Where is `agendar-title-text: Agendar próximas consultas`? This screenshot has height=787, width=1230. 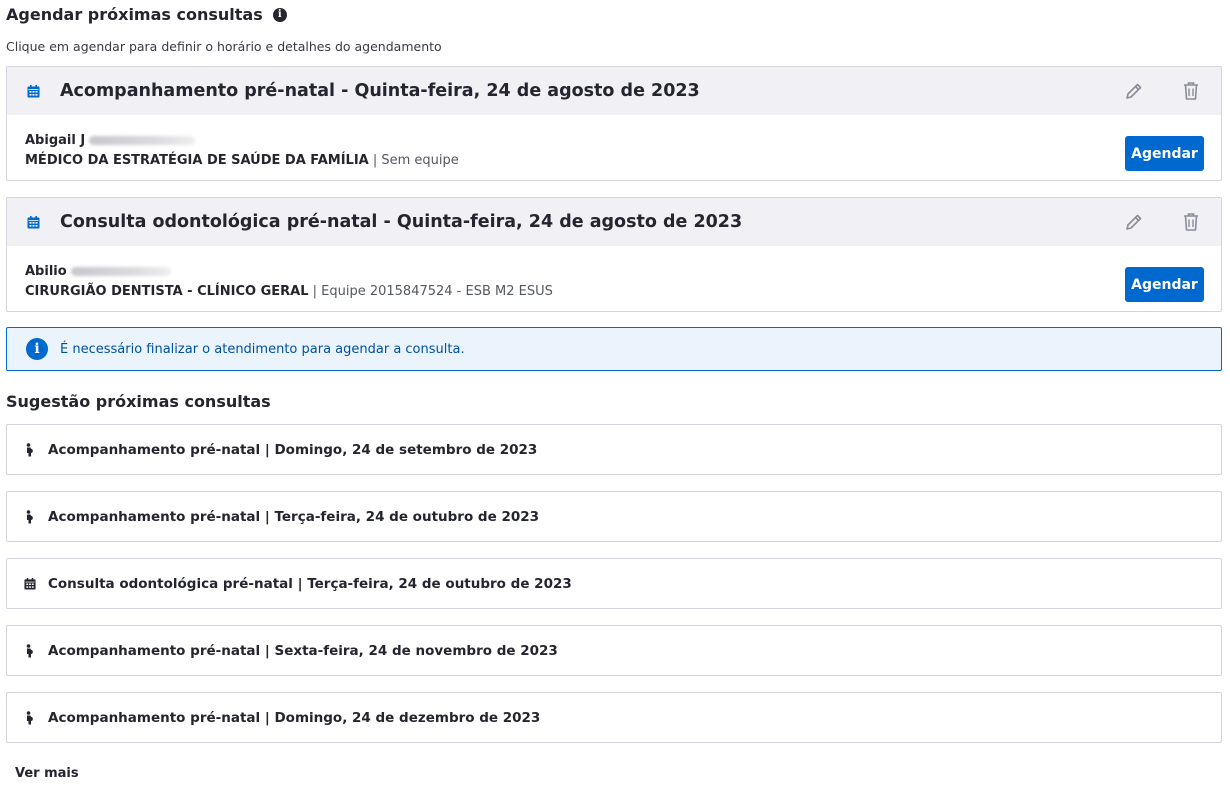 agendar-title-text: Agendar próximas consultas is located at coordinates (134, 14).